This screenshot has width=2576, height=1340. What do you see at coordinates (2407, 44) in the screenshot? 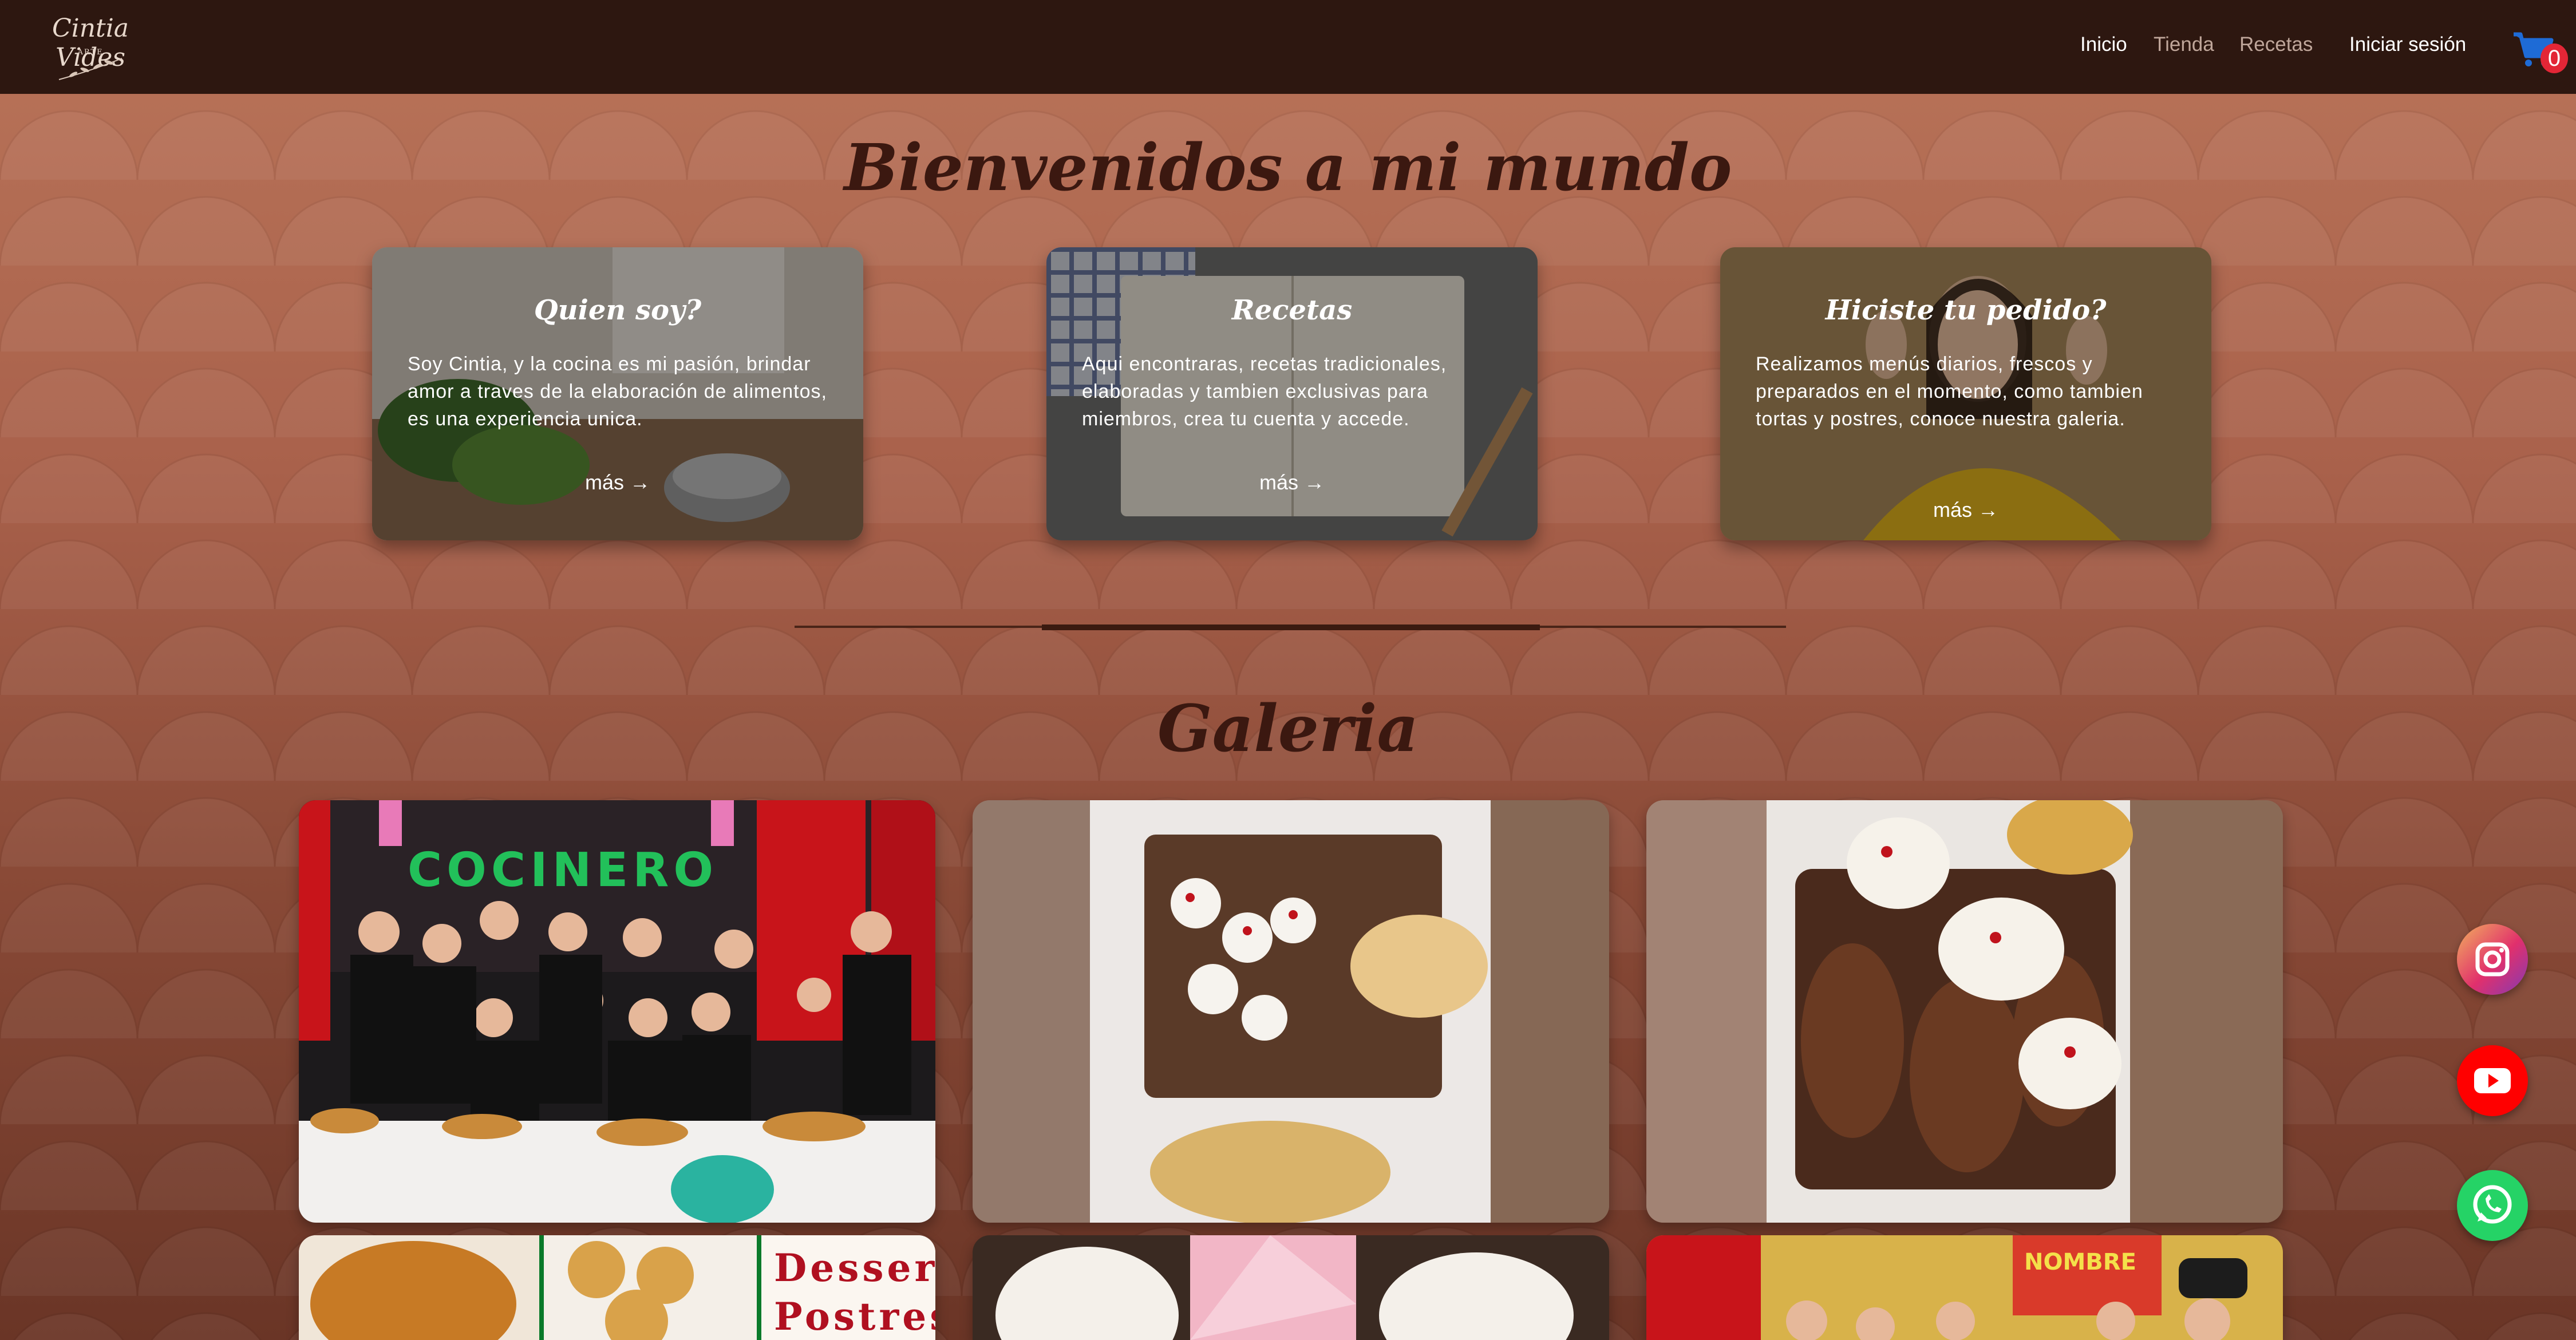
I see `login-link: Iniciar sesión` at bounding box center [2407, 44].